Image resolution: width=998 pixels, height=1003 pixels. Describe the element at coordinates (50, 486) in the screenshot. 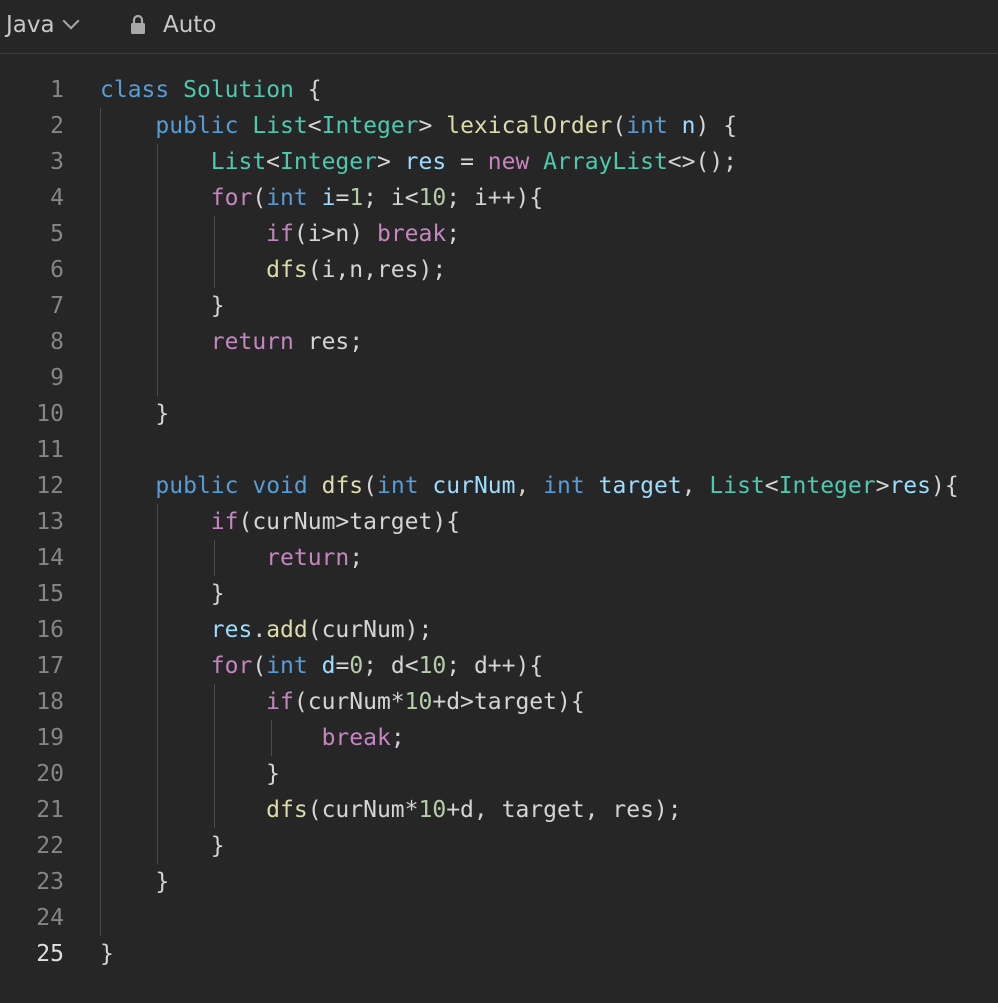

I see `line-number: 12` at that location.